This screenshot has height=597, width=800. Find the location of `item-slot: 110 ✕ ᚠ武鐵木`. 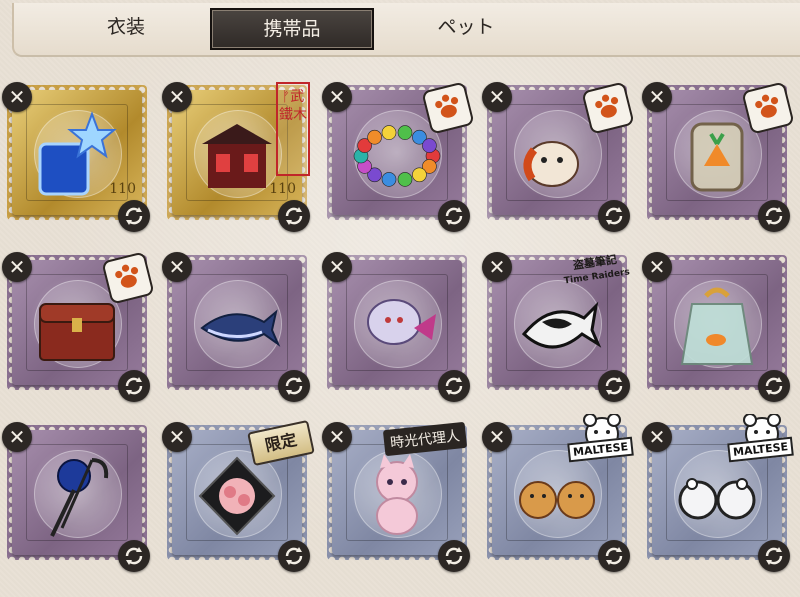

item-slot: 110 ✕ ᚠ武鐵木 is located at coordinates (235, 157).